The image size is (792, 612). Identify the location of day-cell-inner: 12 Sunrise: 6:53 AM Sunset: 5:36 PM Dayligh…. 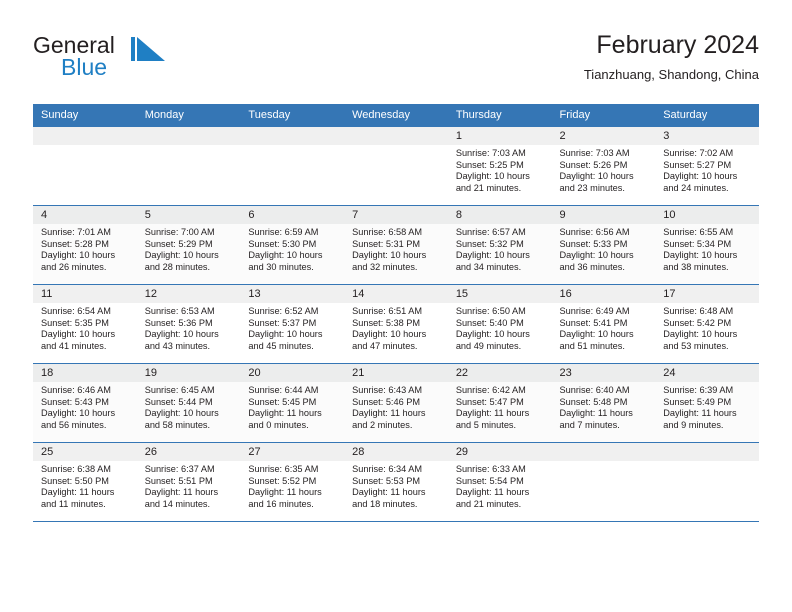
(188, 324).